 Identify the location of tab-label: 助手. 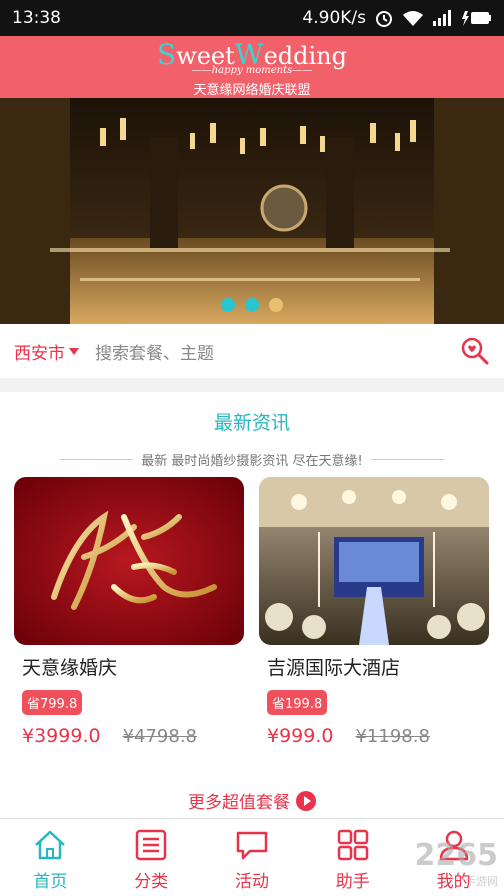
(352, 882).